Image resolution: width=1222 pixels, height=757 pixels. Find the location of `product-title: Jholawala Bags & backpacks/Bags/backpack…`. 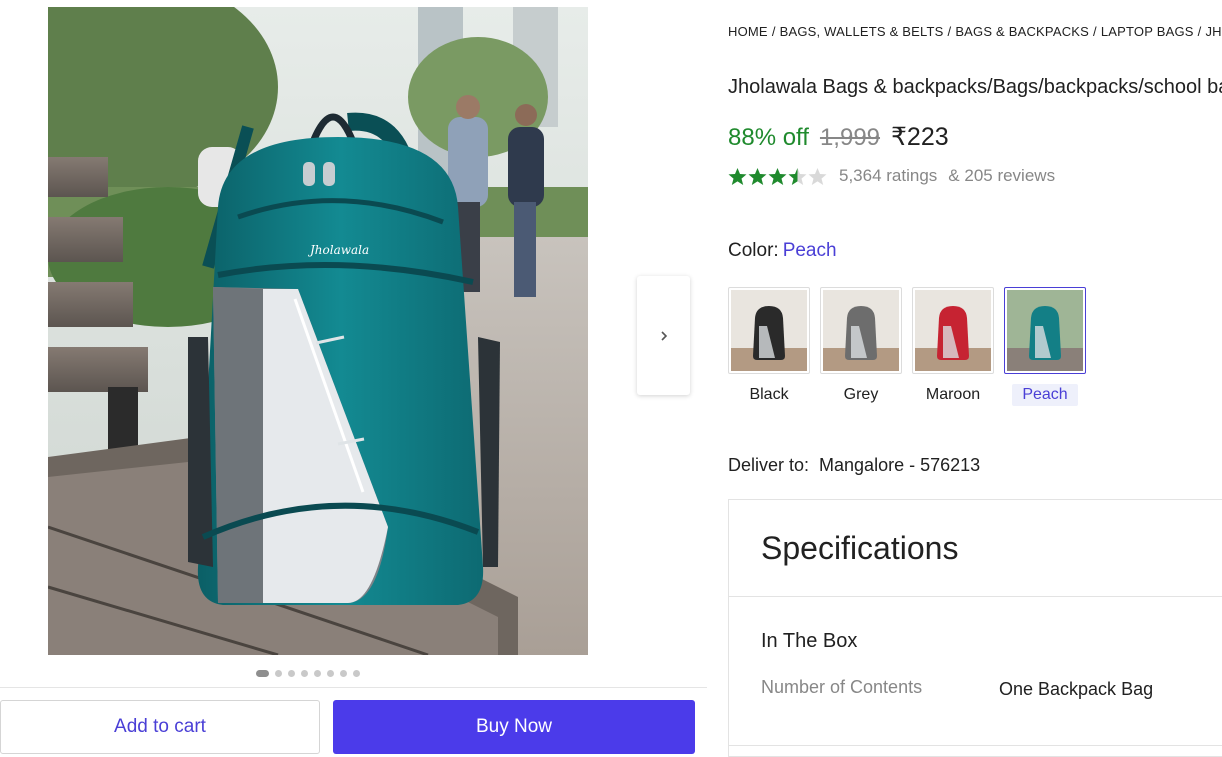

product-title: Jholawala Bags & backpacks/Bags/backpack… is located at coordinates (975, 87).